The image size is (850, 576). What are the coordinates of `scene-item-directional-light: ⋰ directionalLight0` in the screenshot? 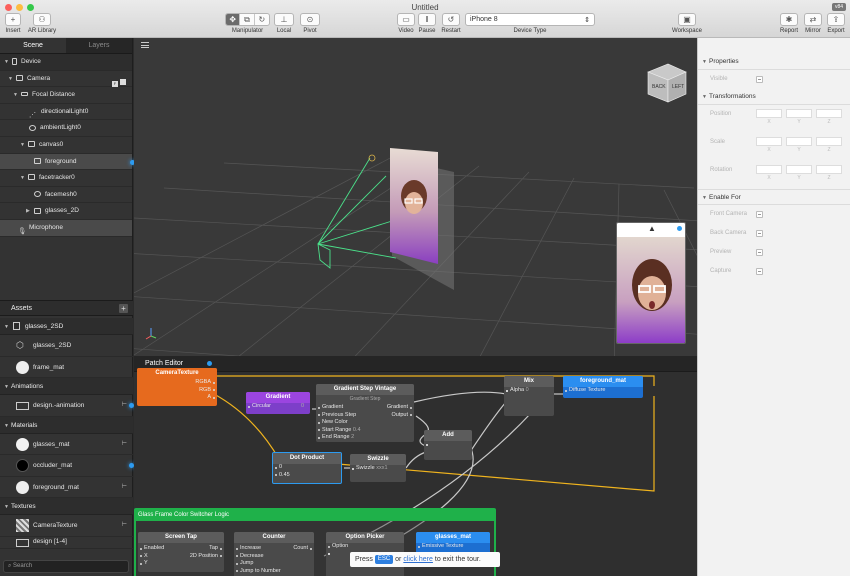 It's located at (66, 112).